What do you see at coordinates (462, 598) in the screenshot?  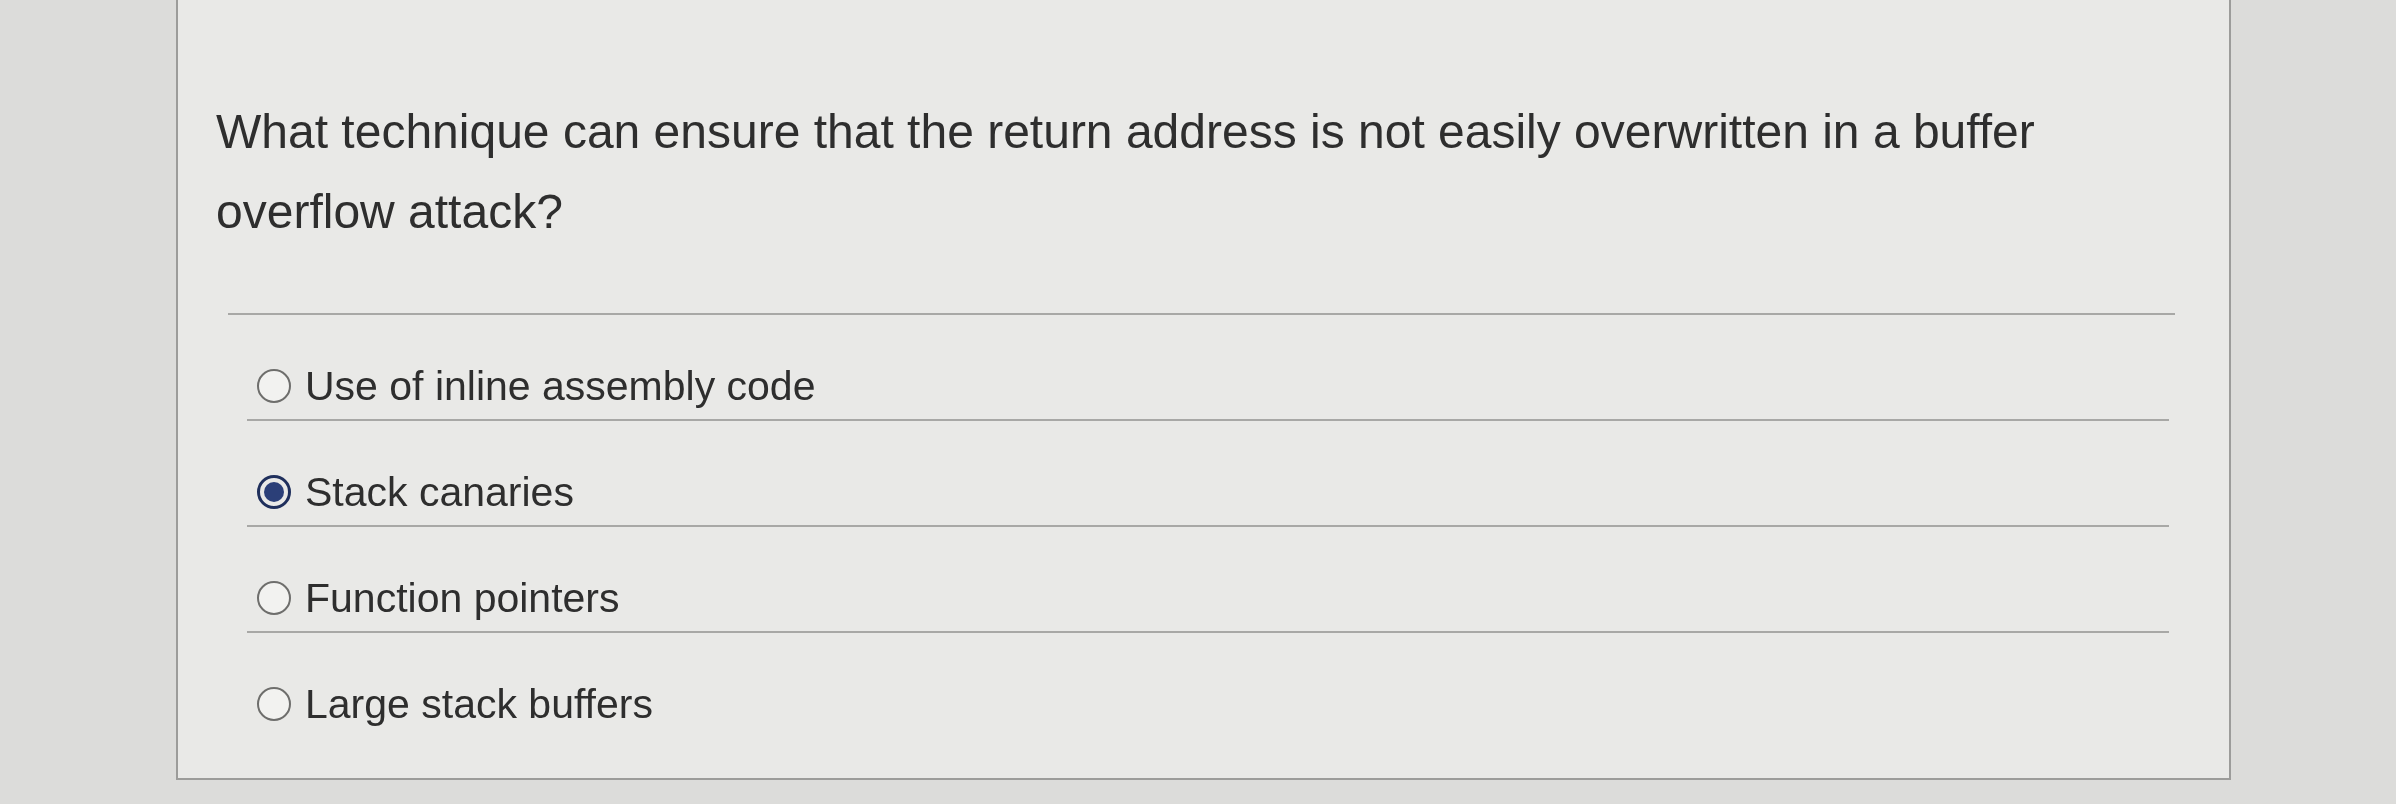 I see `option-label: Function pointers` at bounding box center [462, 598].